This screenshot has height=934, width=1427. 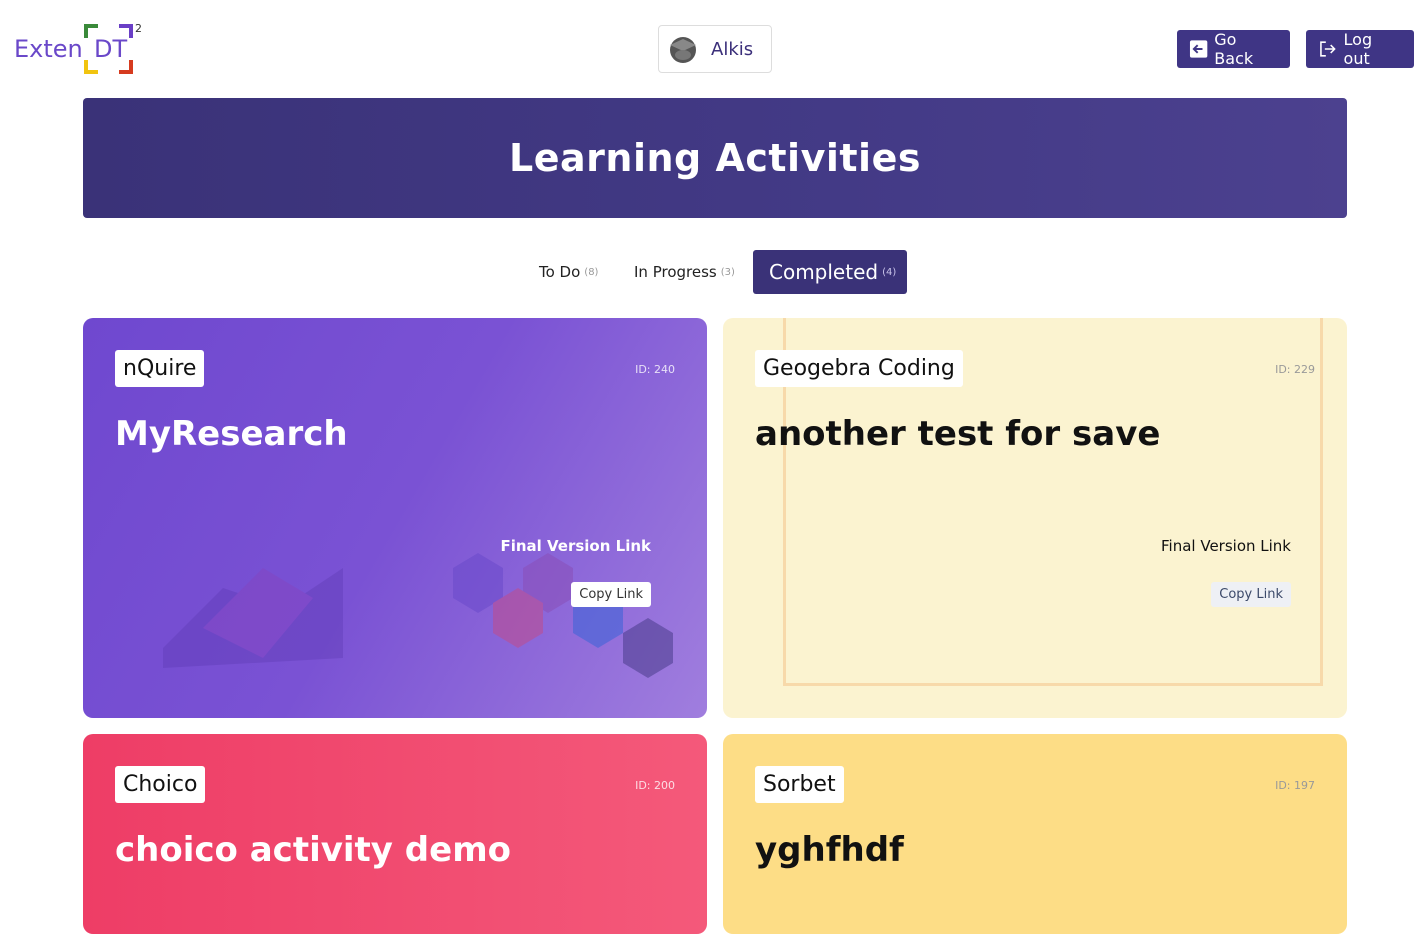 What do you see at coordinates (655, 369) in the screenshot?
I see `activity-id: ID: 240` at bounding box center [655, 369].